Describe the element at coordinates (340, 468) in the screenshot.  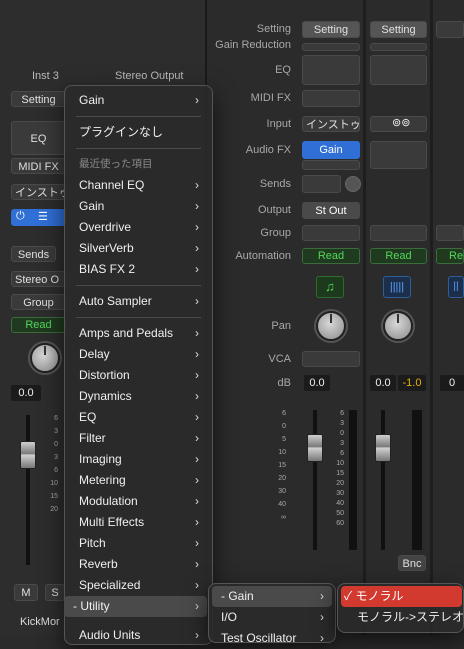
I see `strip-a-fader-scale: 6 3 0 3 6 10 15 20 30 40 50 60` at that location.